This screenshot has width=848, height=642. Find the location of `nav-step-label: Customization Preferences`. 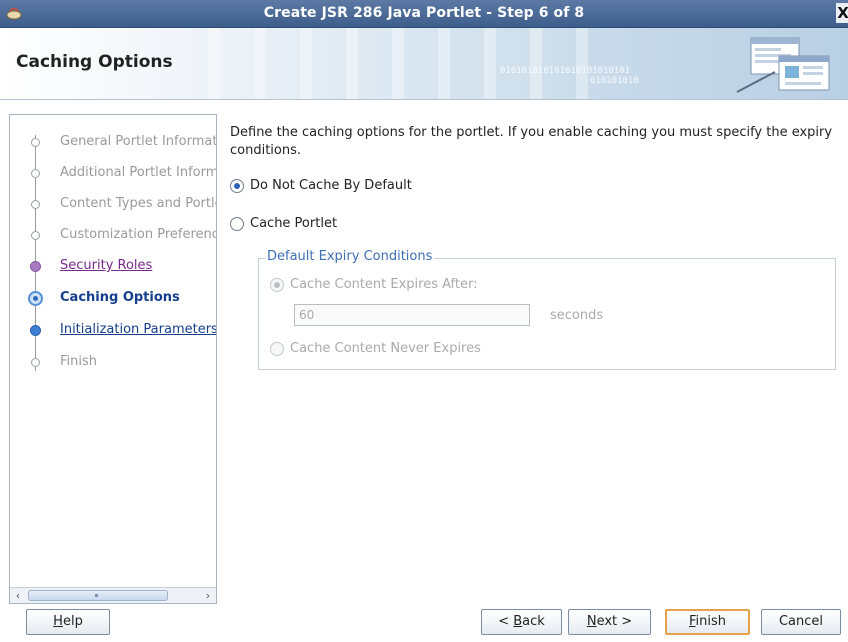

nav-step-label: Customization Preferences is located at coordinates (138, 234).